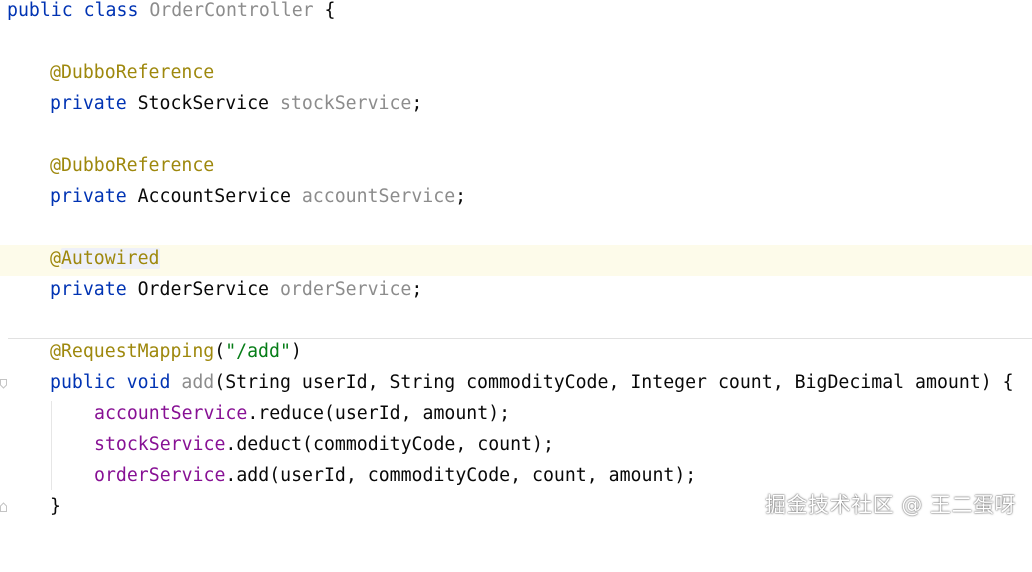  Describe the element at coordinates (389, 444) in the screenshot. I see `method-call: .deduct(commodityCode, count);` at that location.